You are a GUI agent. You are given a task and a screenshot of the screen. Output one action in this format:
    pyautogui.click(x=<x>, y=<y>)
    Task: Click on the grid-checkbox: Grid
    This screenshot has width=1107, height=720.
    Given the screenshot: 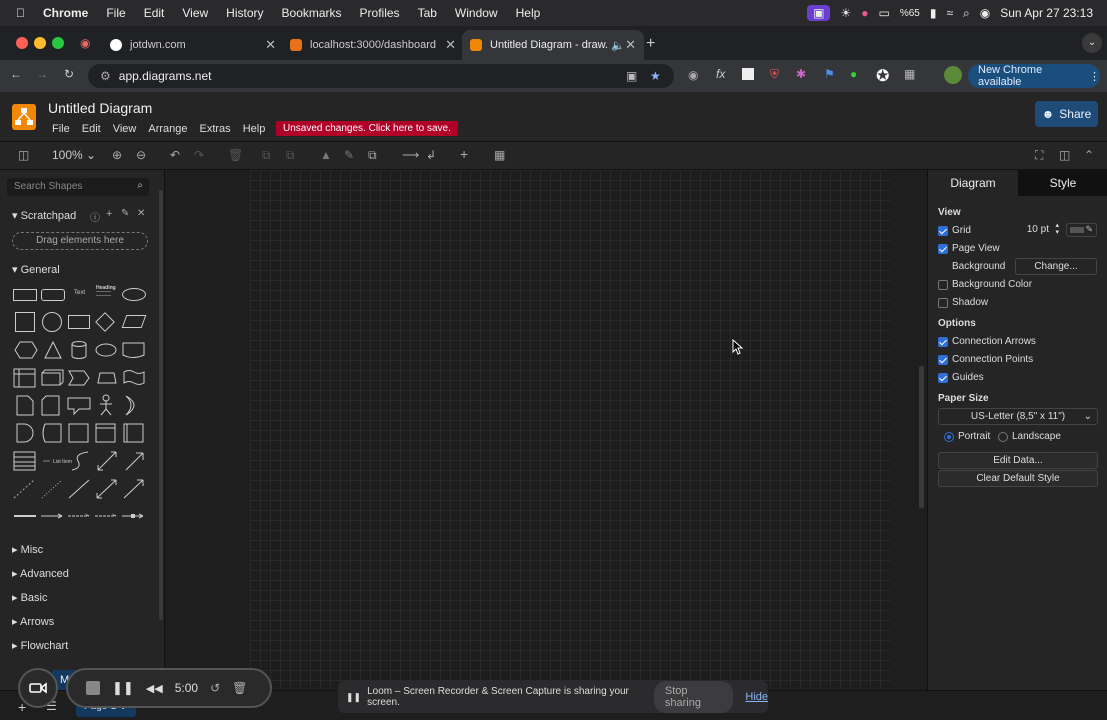 What is the action you would take?
    pyautogui.click(x=954, y=230)
    